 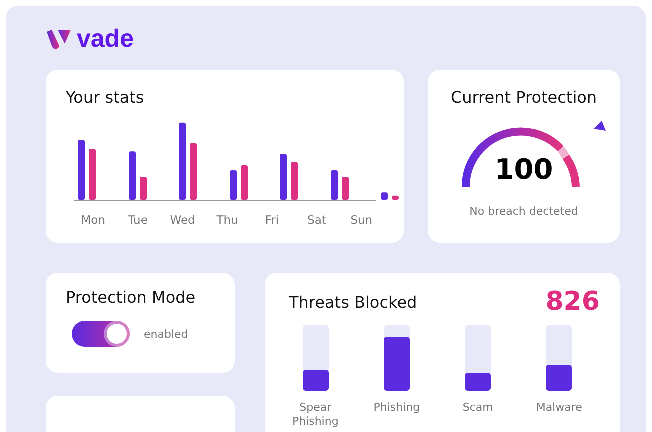 What do you see at coordinates (600, 126) in the screenshot?
I see `triangle-icon` at bounding box center [600, 126].